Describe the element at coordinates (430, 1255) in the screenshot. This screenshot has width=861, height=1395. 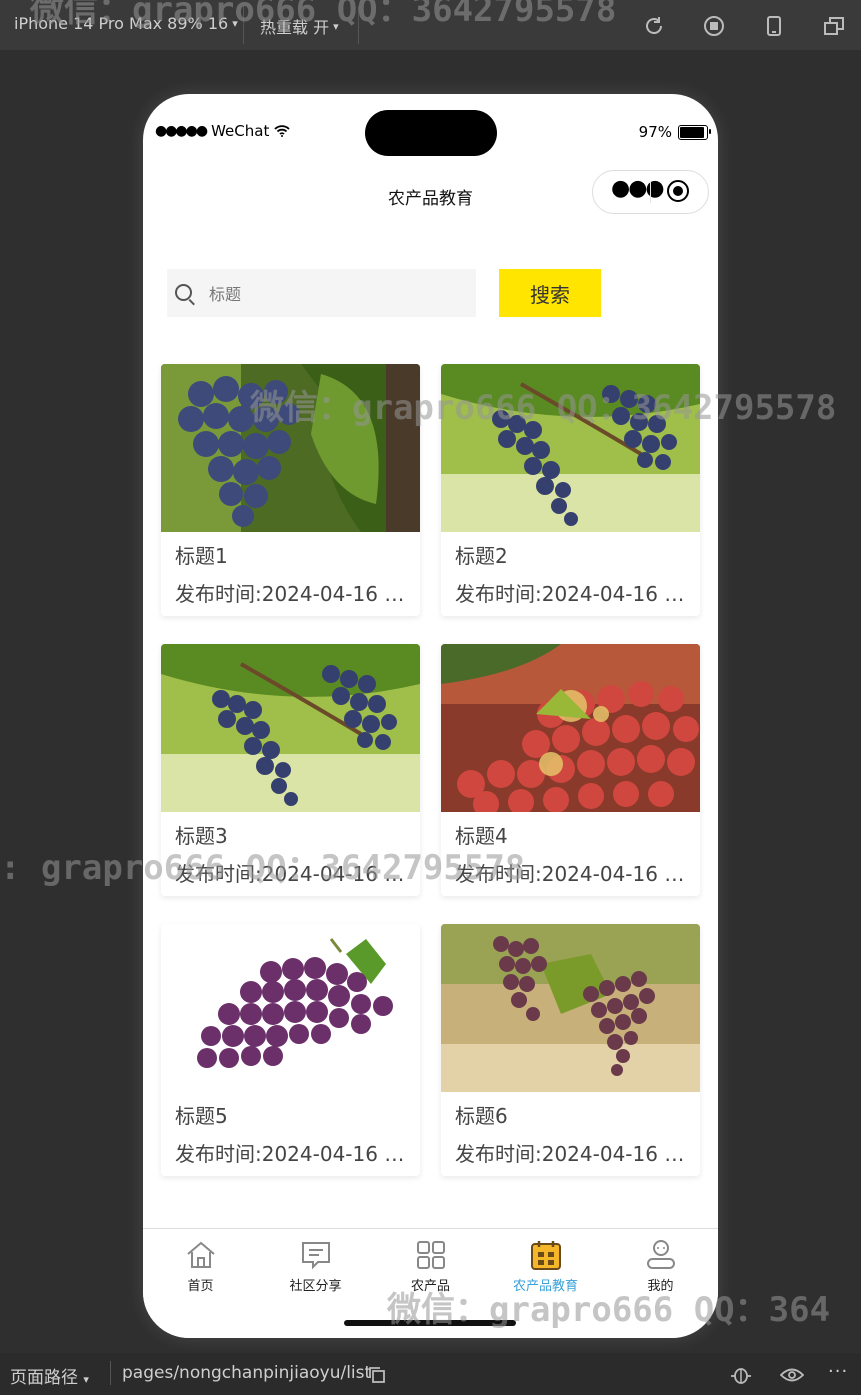
I see `grid-icon` at that location.